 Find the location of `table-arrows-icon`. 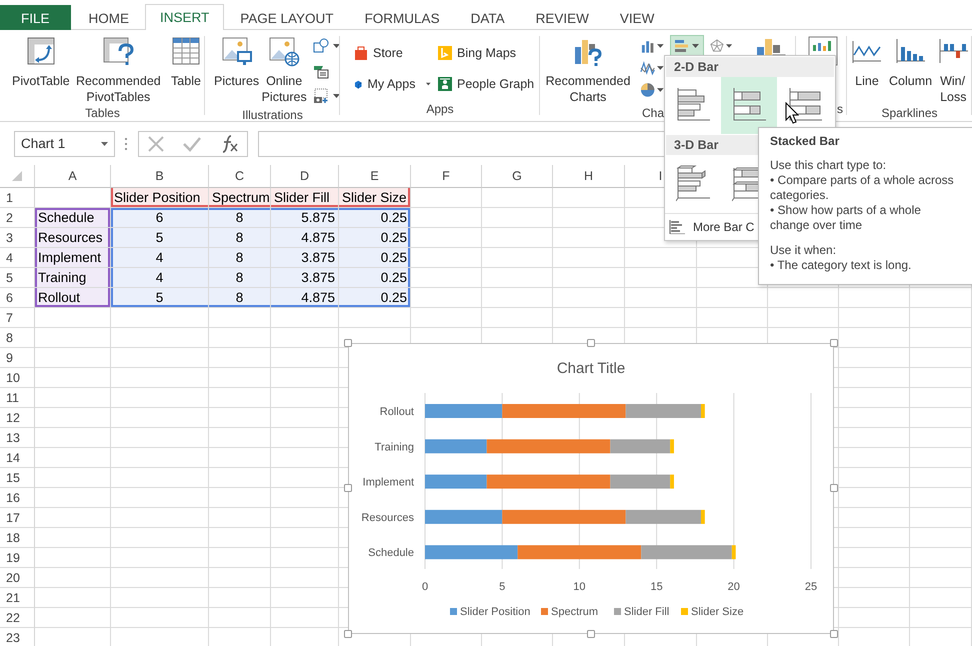

table-arrows-icon is located at coordinates (40, 51).